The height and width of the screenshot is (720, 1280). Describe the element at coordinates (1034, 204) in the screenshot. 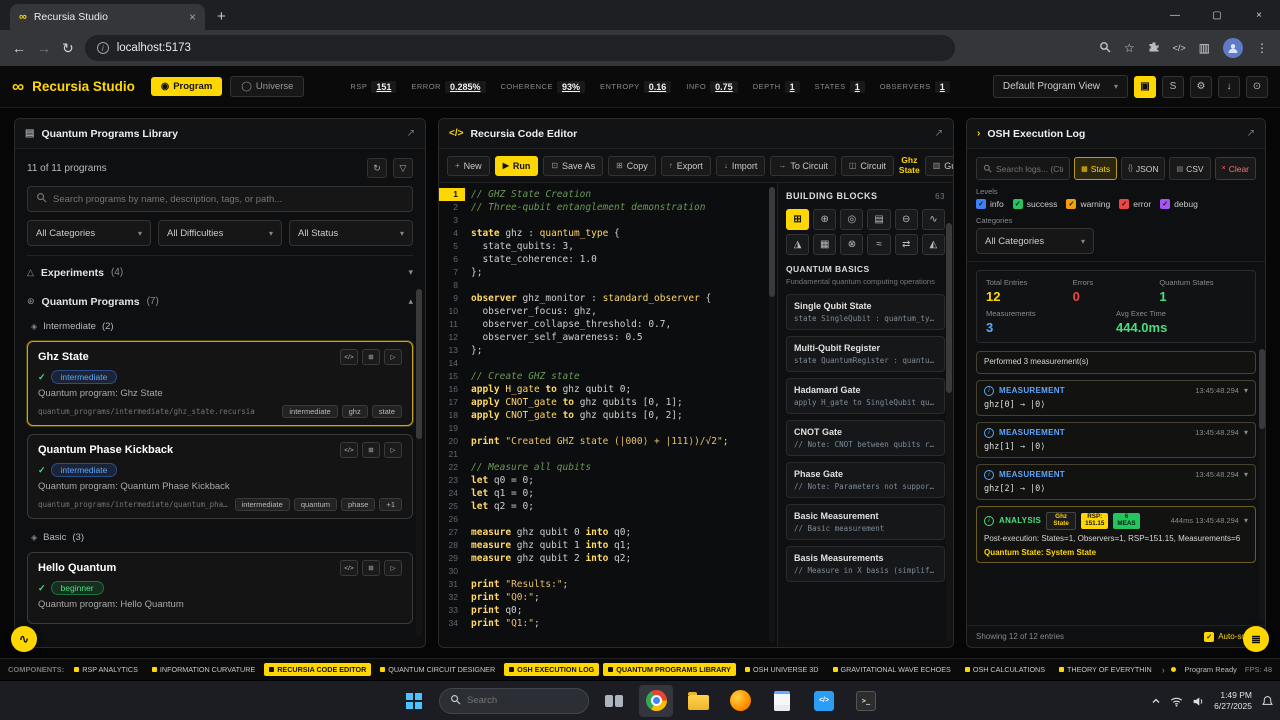

I see `level-success-checkbox: ✓ success` at that location.